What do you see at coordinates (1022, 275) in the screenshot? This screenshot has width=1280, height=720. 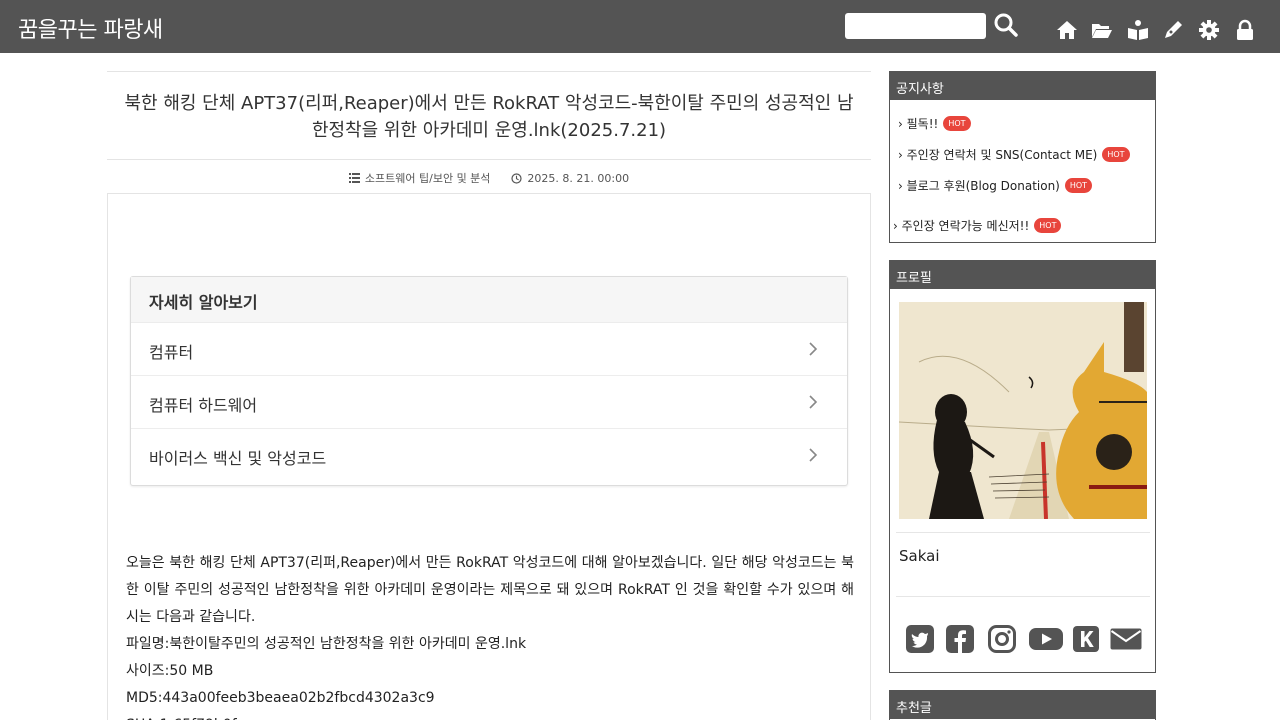 I see `profile-heading: 프로필` at bounding box center [1022, 275].